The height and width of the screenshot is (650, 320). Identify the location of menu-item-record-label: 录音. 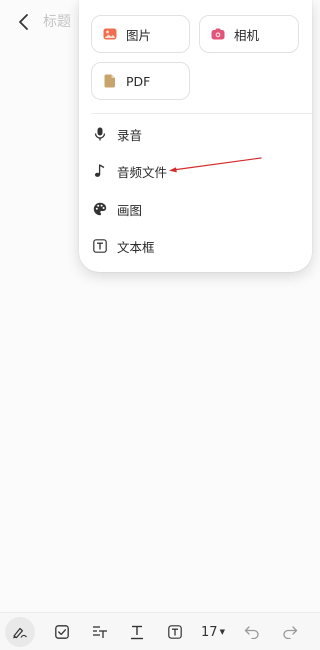
(130, 135).